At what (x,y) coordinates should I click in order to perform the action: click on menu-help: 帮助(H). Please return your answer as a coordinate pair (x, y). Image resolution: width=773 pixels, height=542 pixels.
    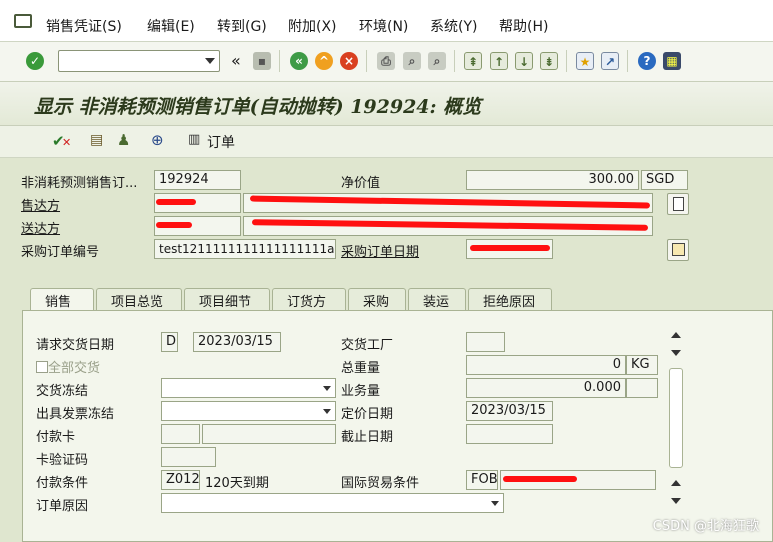
    Looking at the image, I should click on (523, 26).